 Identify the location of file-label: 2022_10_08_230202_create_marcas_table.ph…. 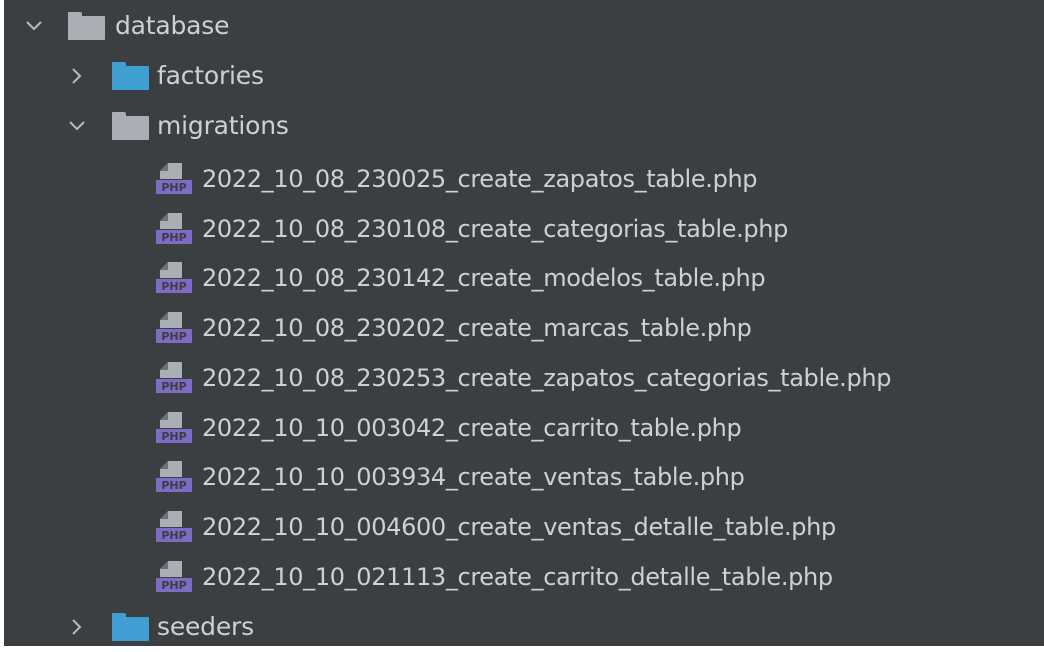
(477, 328).